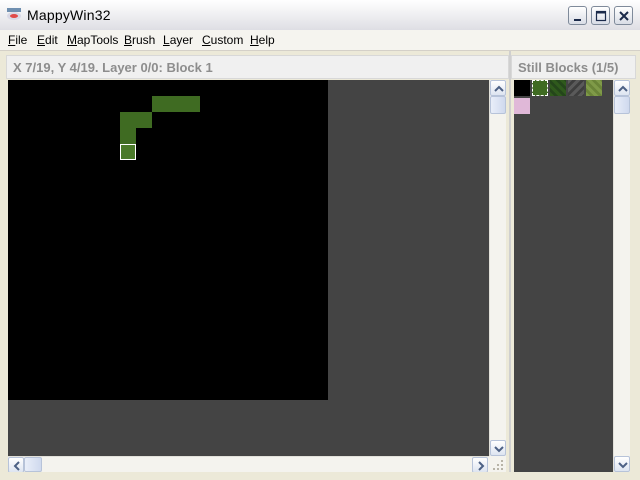 The image size is (640, 480). What do you see at coordinates (266, 40) in the screenshot?
I see `menu-help-label: elp` at bounding box center [266, 40].